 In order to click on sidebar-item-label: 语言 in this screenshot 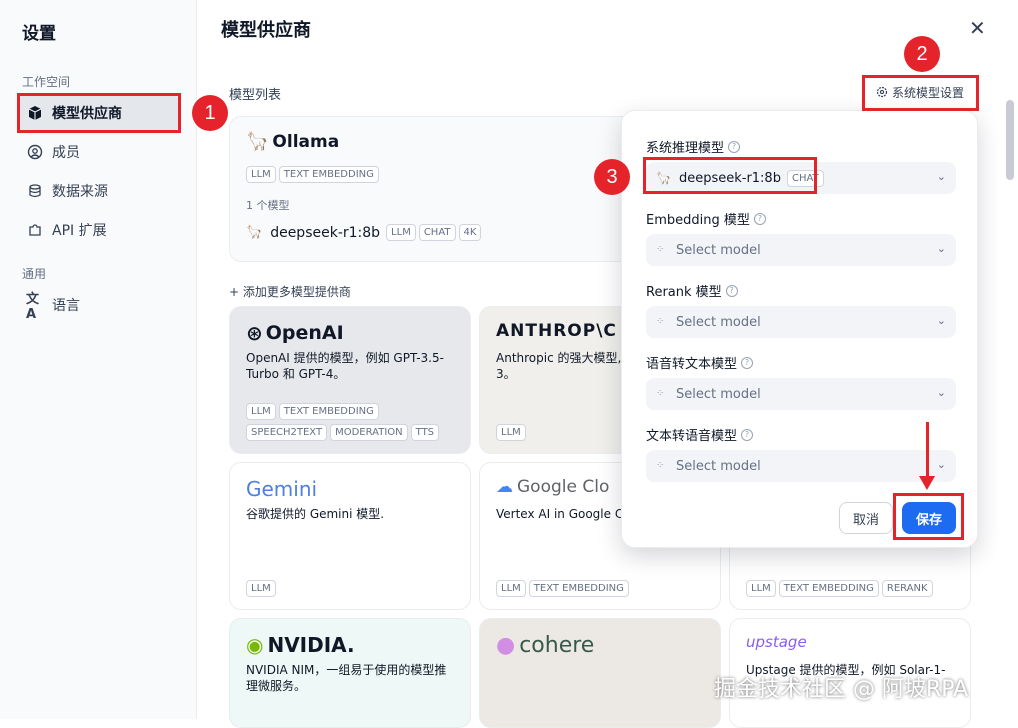, I will do `click(66, 306)`.